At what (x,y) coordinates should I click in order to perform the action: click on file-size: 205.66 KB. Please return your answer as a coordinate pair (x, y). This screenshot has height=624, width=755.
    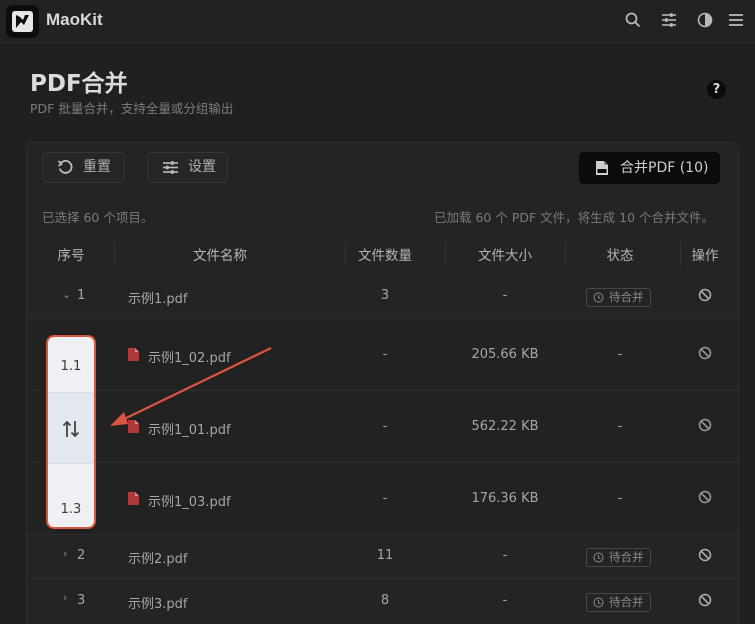
    Looking at the image, I should click on (505, 354).